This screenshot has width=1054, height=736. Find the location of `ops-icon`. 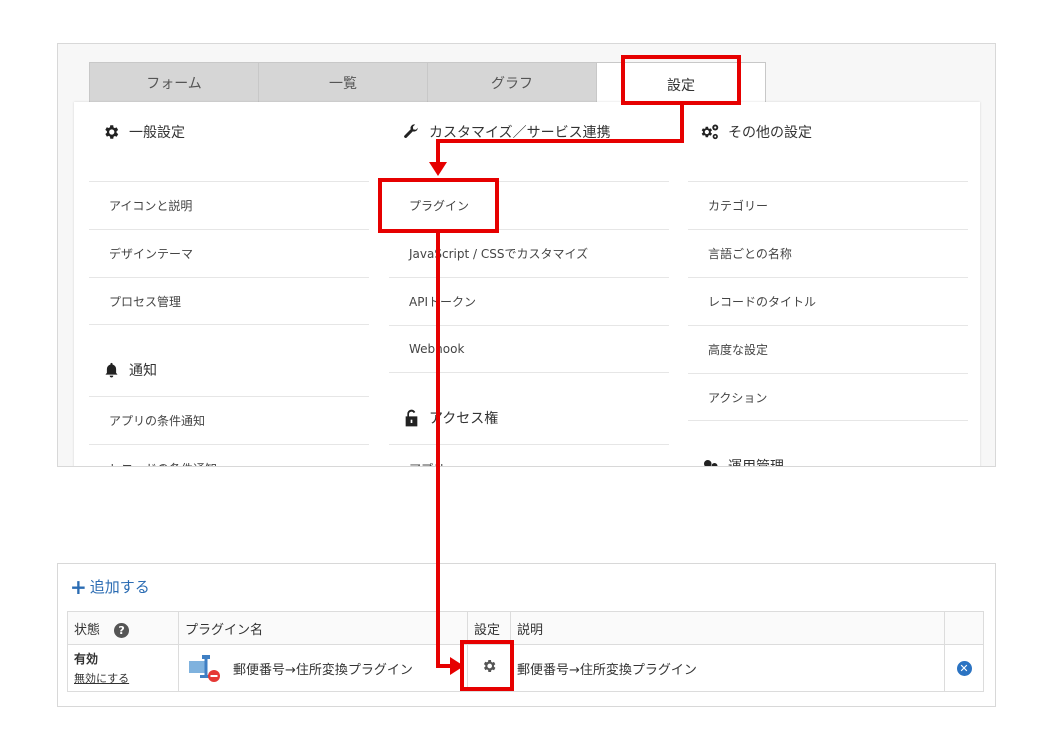

ops-icon is located at coordinates (710, 461).